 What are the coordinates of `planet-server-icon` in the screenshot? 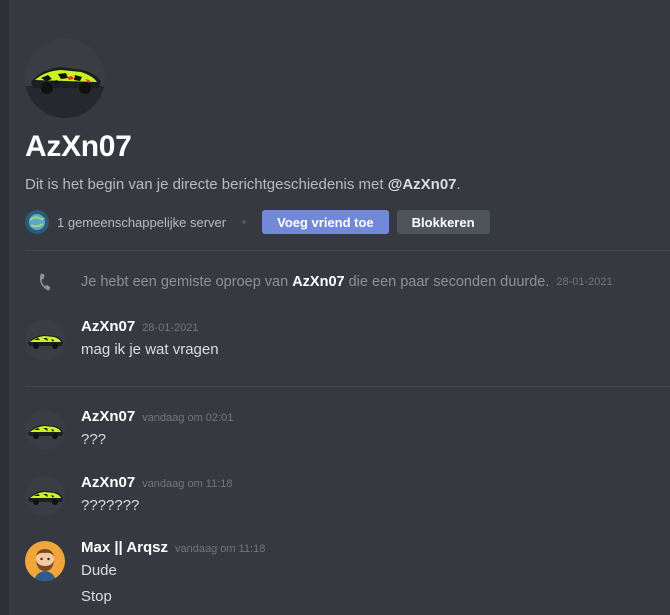 It's located at (37, 222).